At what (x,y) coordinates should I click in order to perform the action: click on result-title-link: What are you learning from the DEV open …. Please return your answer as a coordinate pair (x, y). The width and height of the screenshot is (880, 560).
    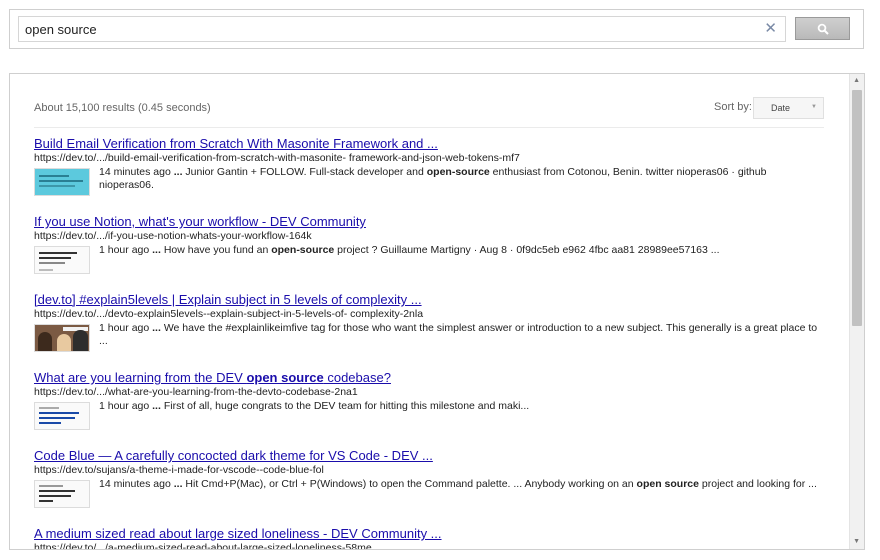
    Looking at the image, I should click on (429, 377).